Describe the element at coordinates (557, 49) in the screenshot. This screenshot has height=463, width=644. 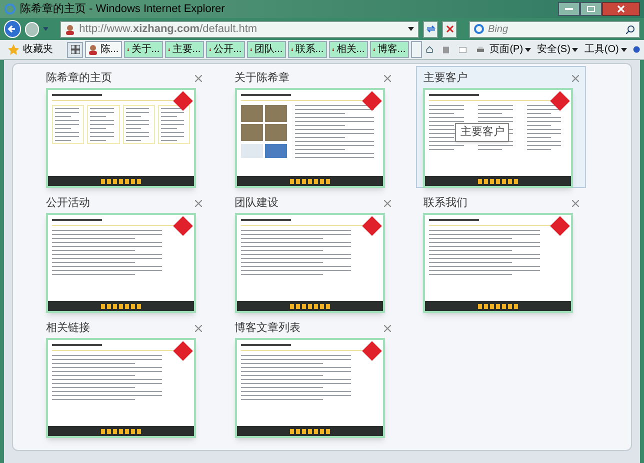
I see `command-menu: 安全(S)` at that location.